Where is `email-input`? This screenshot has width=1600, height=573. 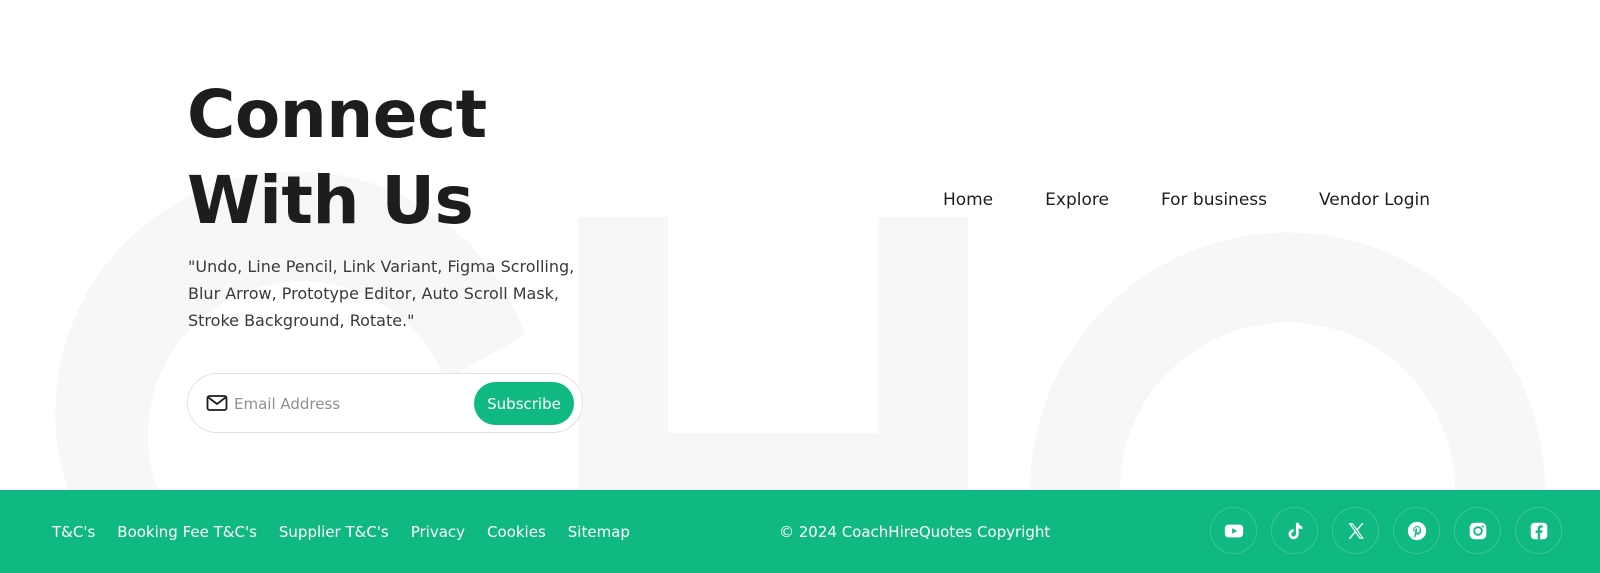 email-input is located at coordinates (349, 404).